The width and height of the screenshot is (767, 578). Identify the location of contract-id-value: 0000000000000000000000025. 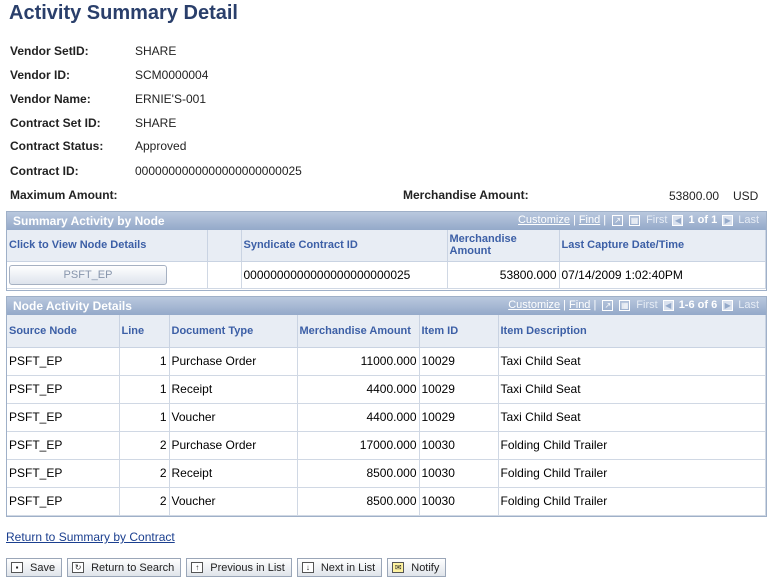
(218, 171).